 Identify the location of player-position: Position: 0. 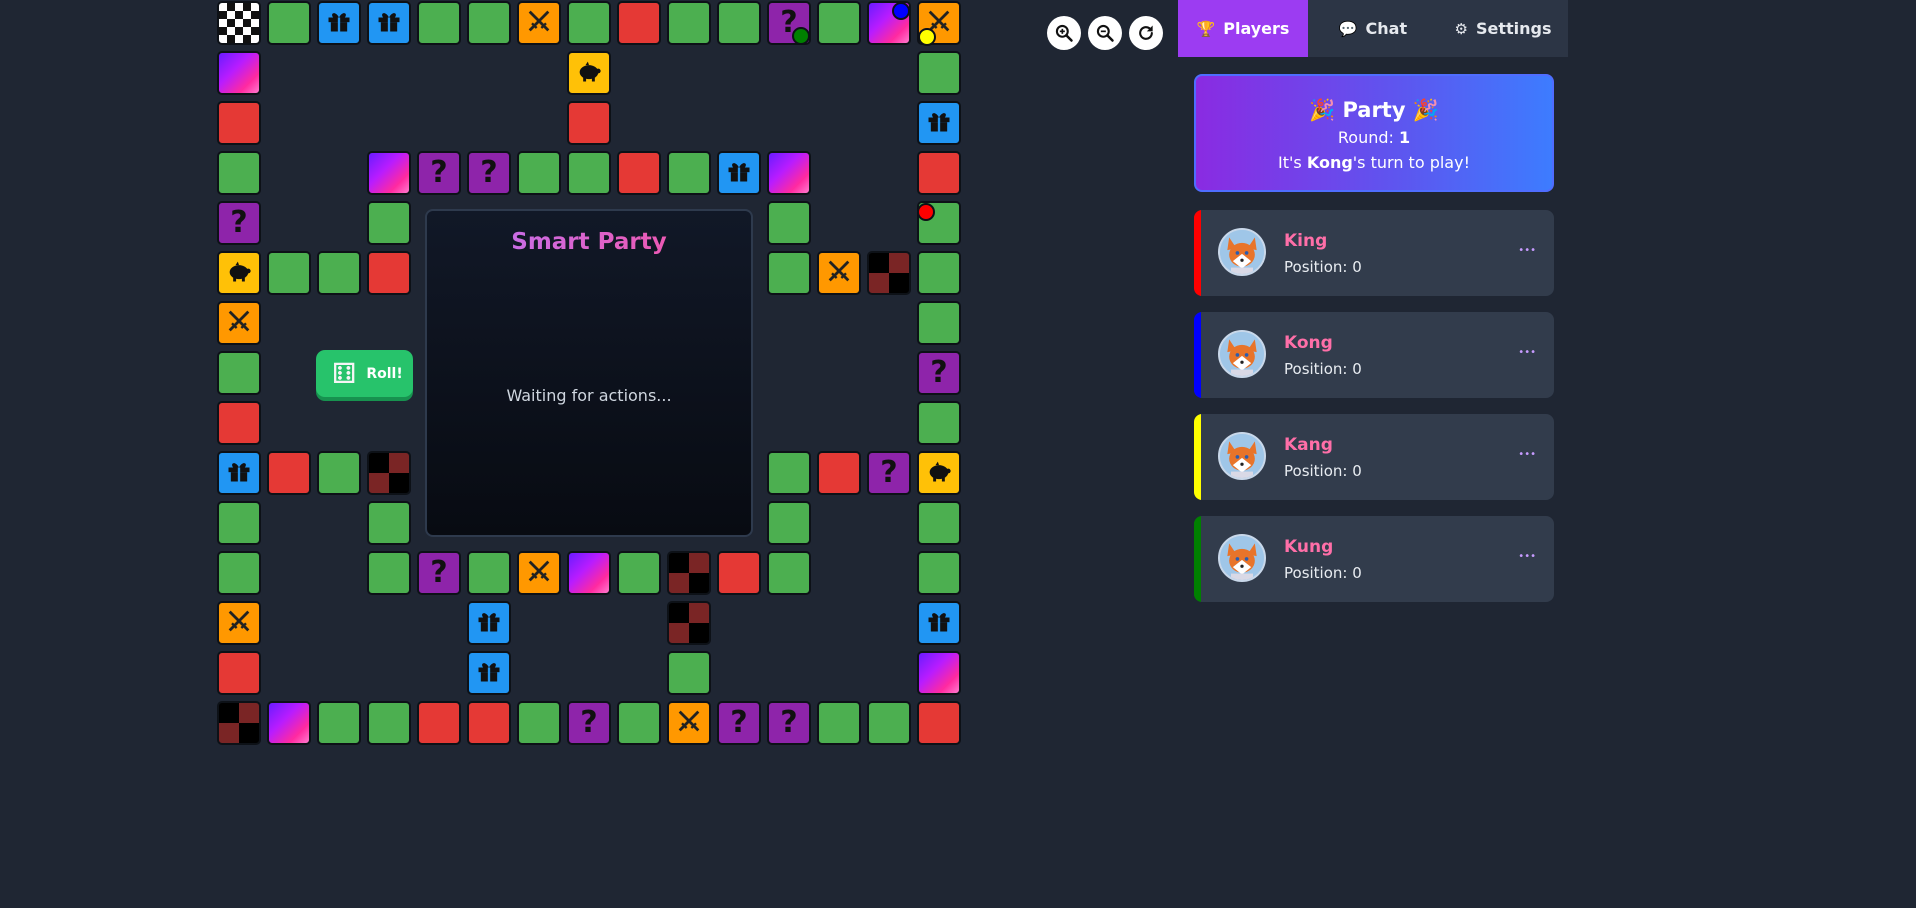
(1323, 369).